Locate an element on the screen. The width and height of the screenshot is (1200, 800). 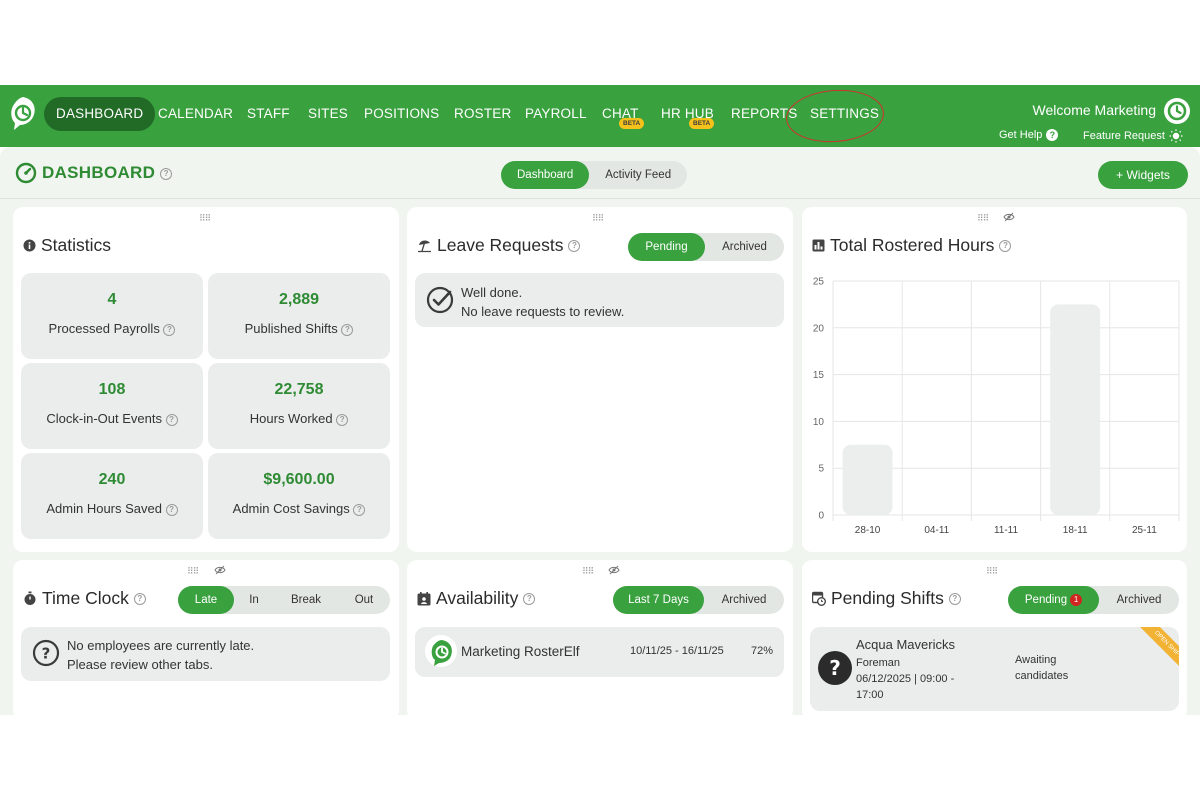
stat-label: Clock-in-Out Events ? is located at coordinates (112, 418).